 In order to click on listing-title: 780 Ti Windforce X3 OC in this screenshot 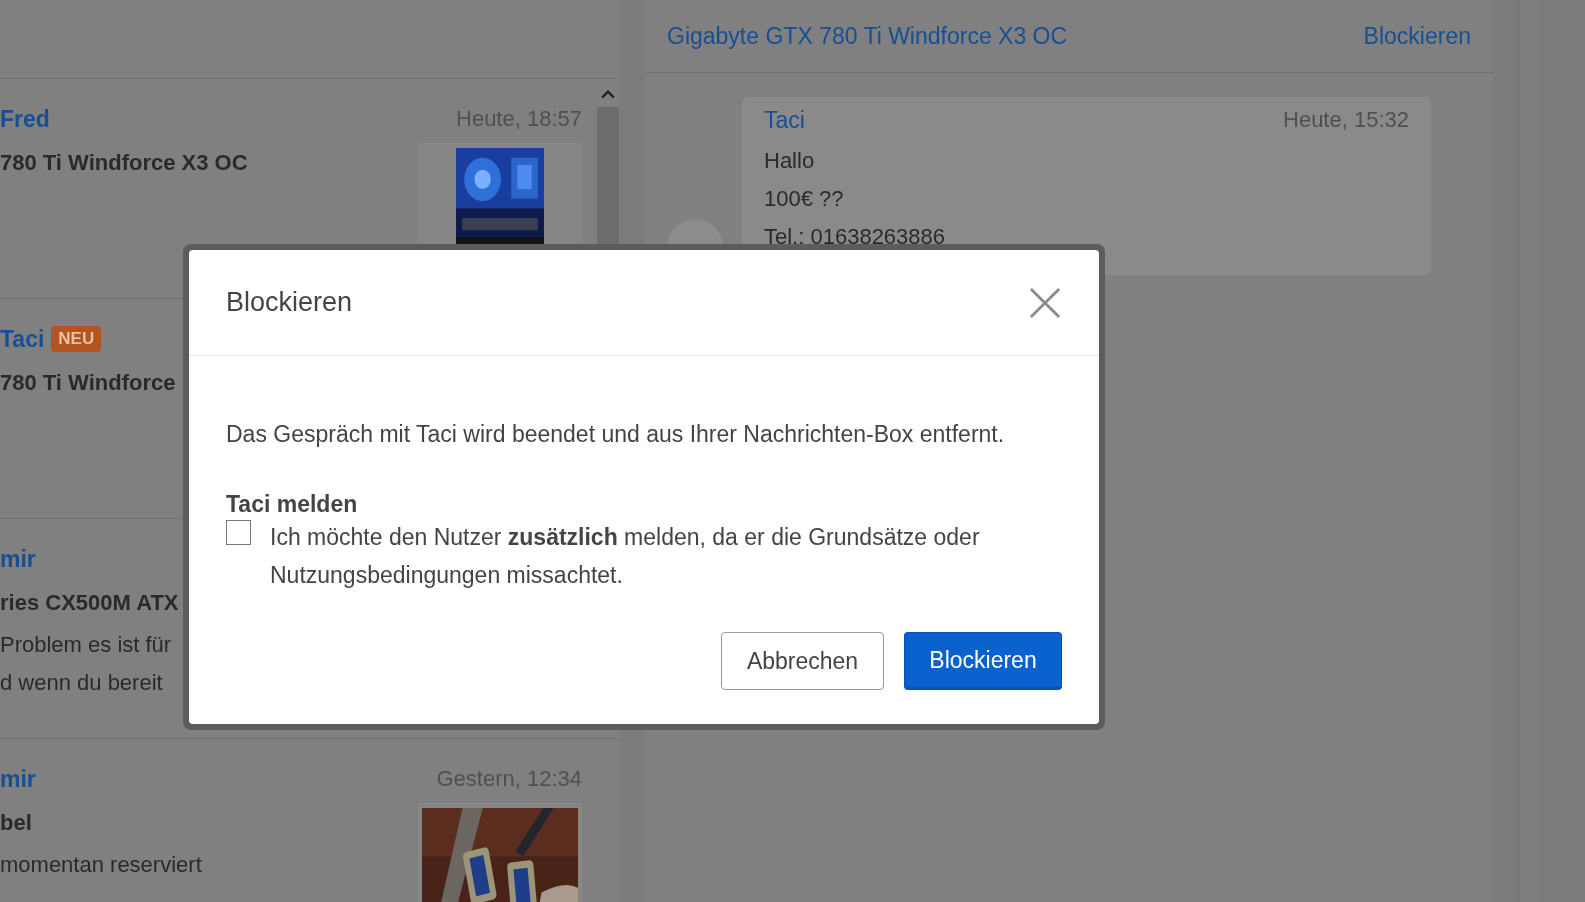, I will do `click(124, 163)`.